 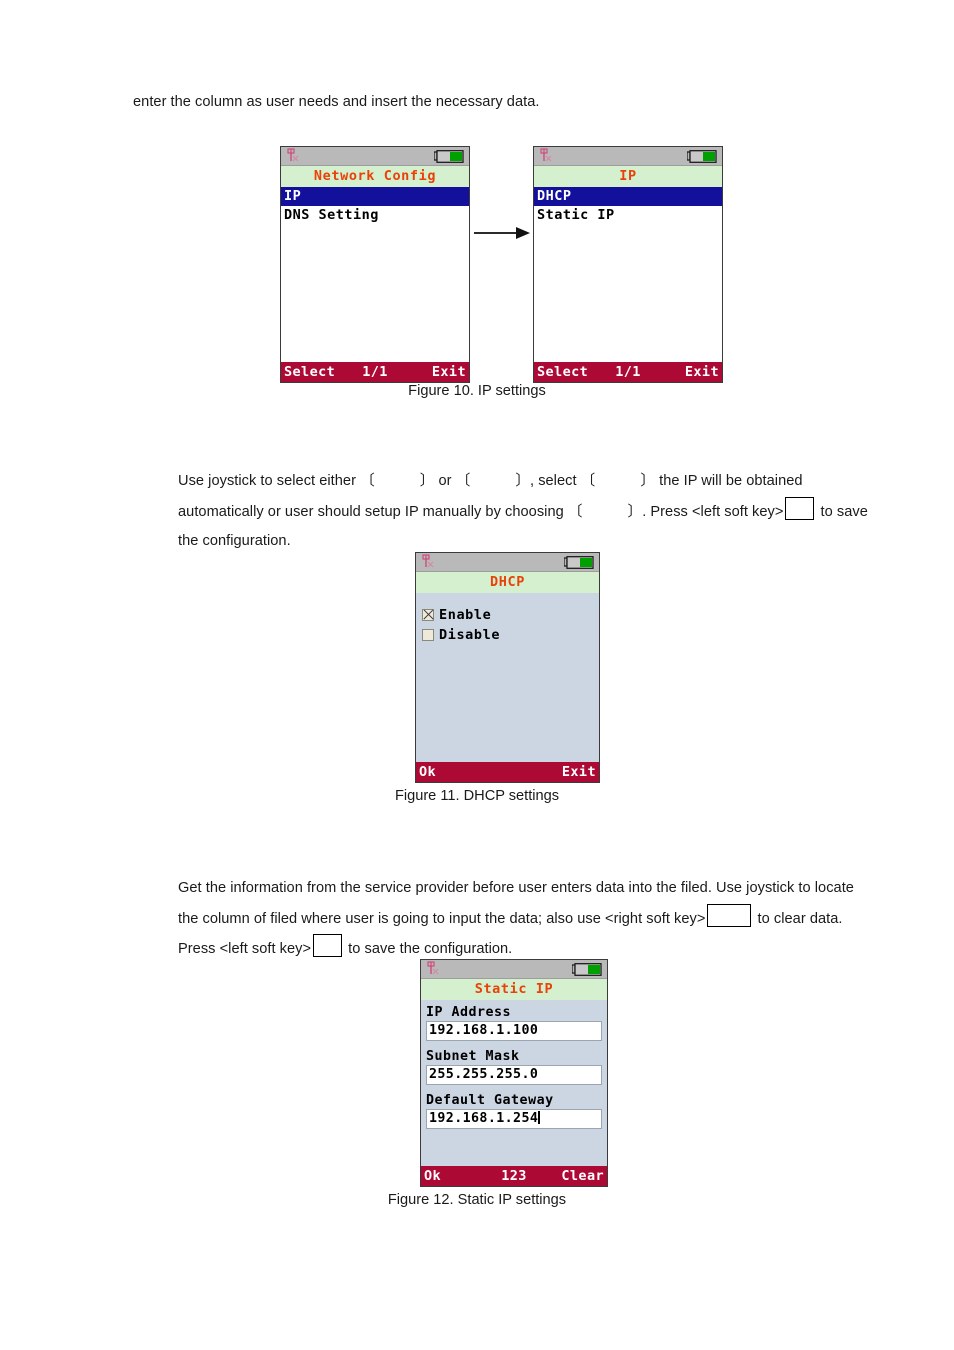 I want to click on option-enable-label: Enable, so click(x=465, y=615).